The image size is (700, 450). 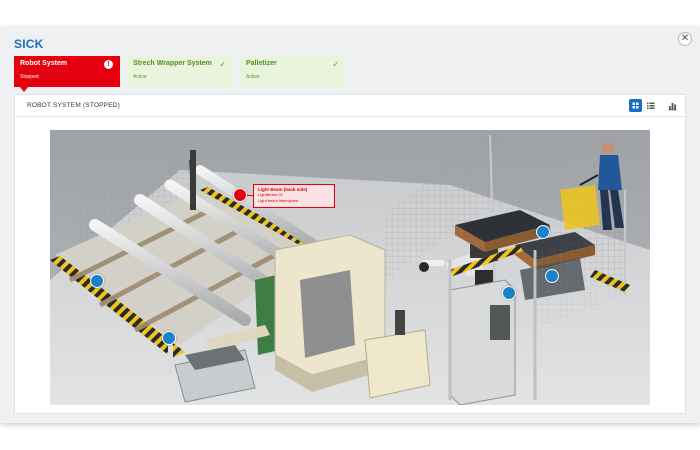 I want to click on tab-title: Strech Wrapper System, so click(x=172, y=63).